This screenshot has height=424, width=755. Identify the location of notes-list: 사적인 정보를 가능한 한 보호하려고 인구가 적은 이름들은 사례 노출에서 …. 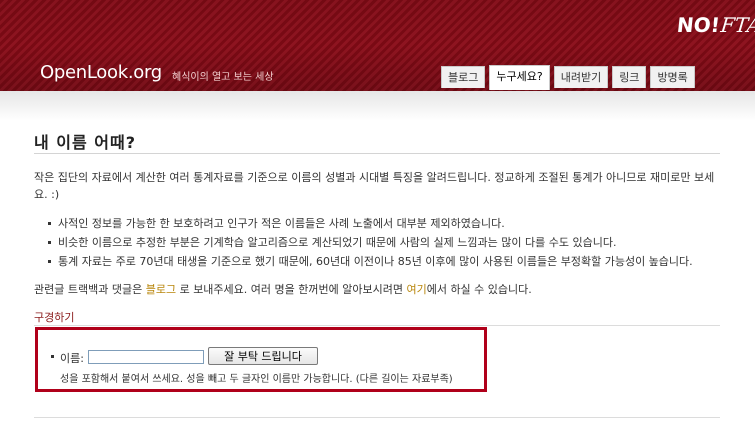
(388, 242).